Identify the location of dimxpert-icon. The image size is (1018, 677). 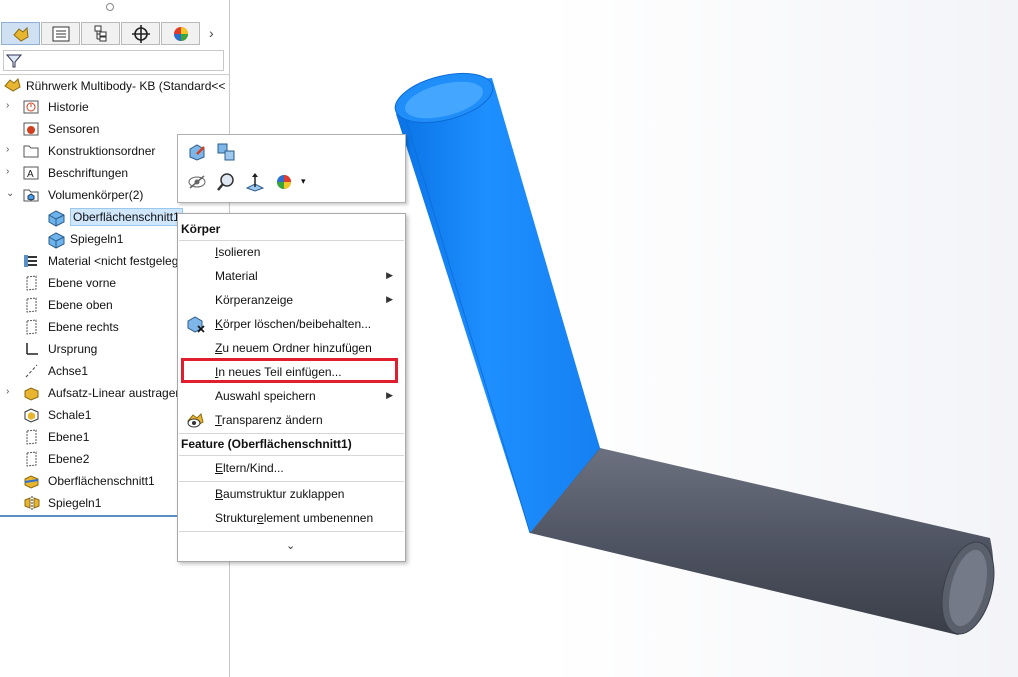
(141, 34).